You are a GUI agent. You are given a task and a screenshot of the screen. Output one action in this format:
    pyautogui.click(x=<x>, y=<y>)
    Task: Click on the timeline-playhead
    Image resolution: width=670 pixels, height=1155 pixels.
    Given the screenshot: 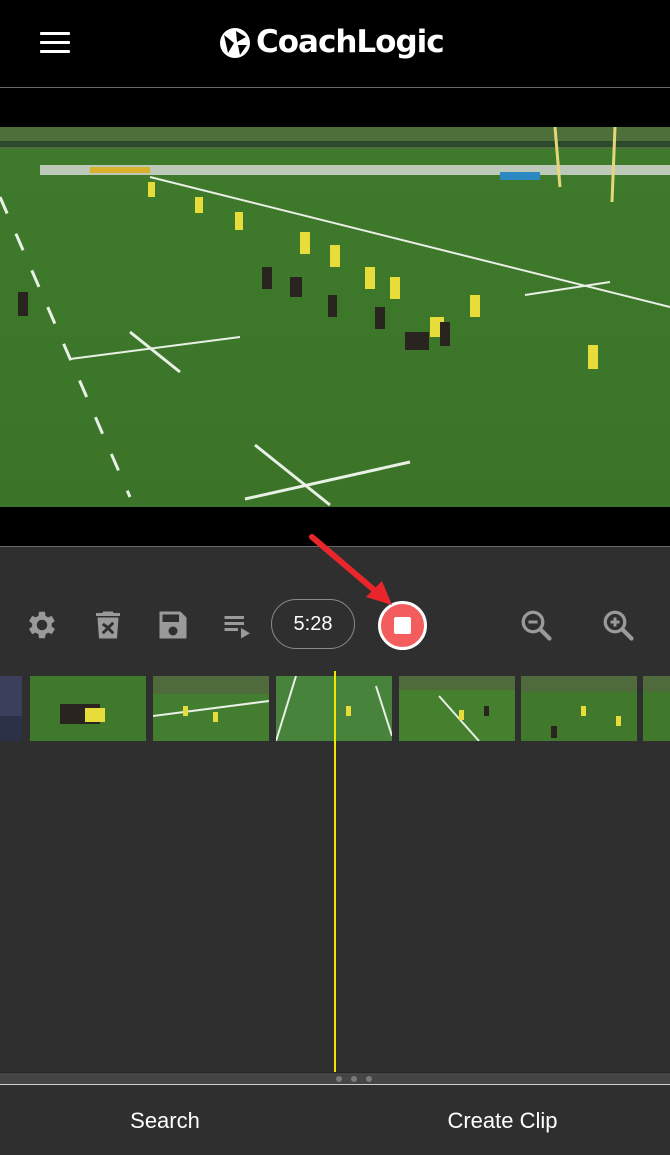 What is the action you would take?
    pyautogui.click(x=335, y=872)
    